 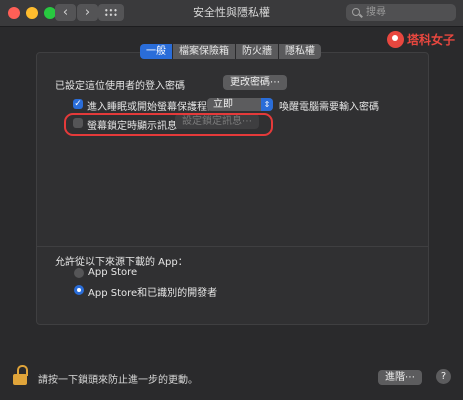 I want to click on annotation-highlight, so click(x=168, y=124).